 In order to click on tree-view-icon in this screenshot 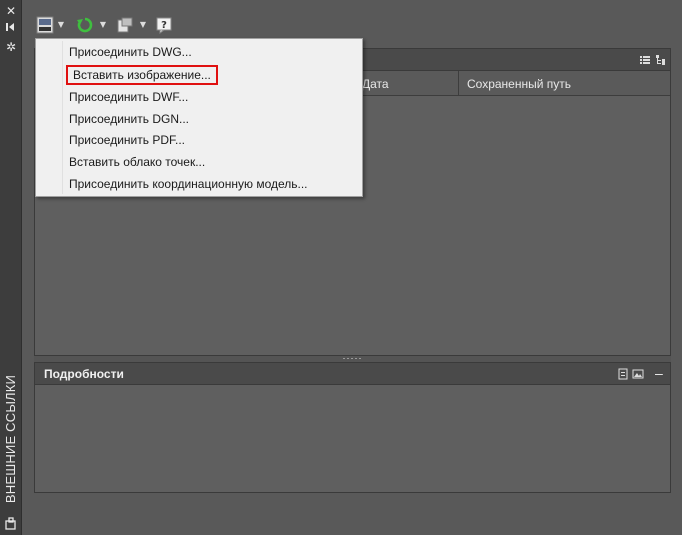, I will do `click(661, 60)`.